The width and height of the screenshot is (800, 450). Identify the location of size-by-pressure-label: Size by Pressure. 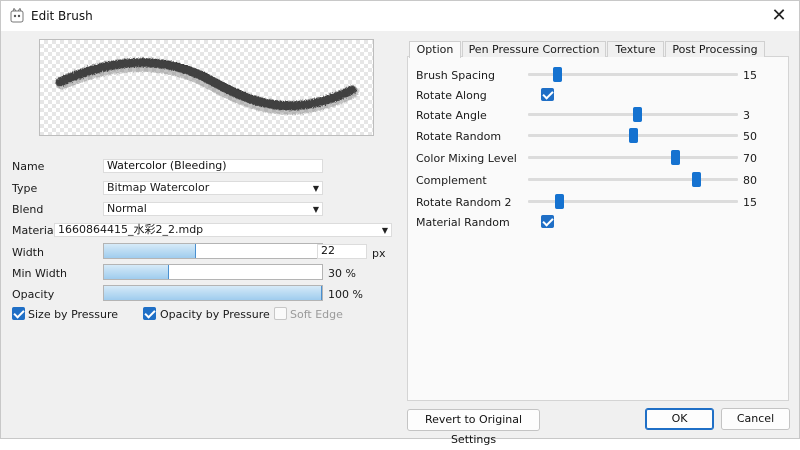
(73, 314).